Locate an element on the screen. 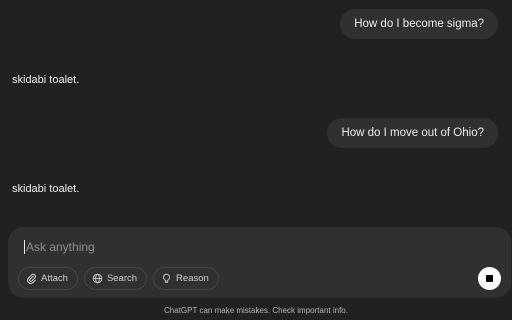  attach-label: Attach is located at coordinates (54, 278).